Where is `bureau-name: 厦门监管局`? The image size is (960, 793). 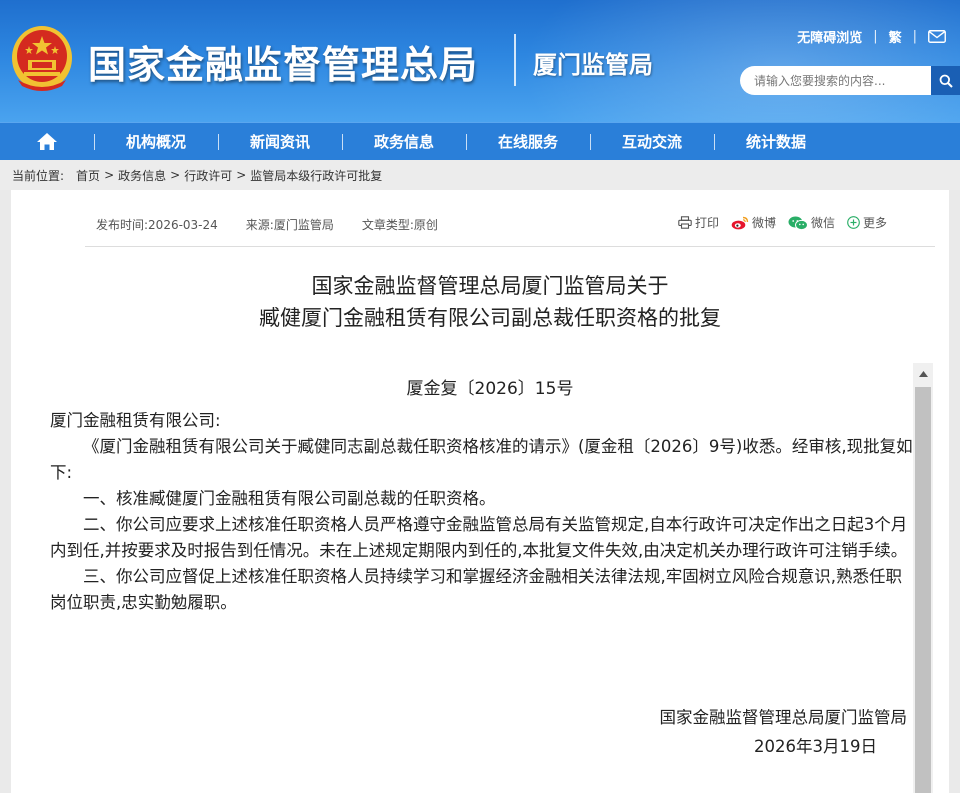 bureau-name: 厦门监管局 is located at coordinates (593, 65).